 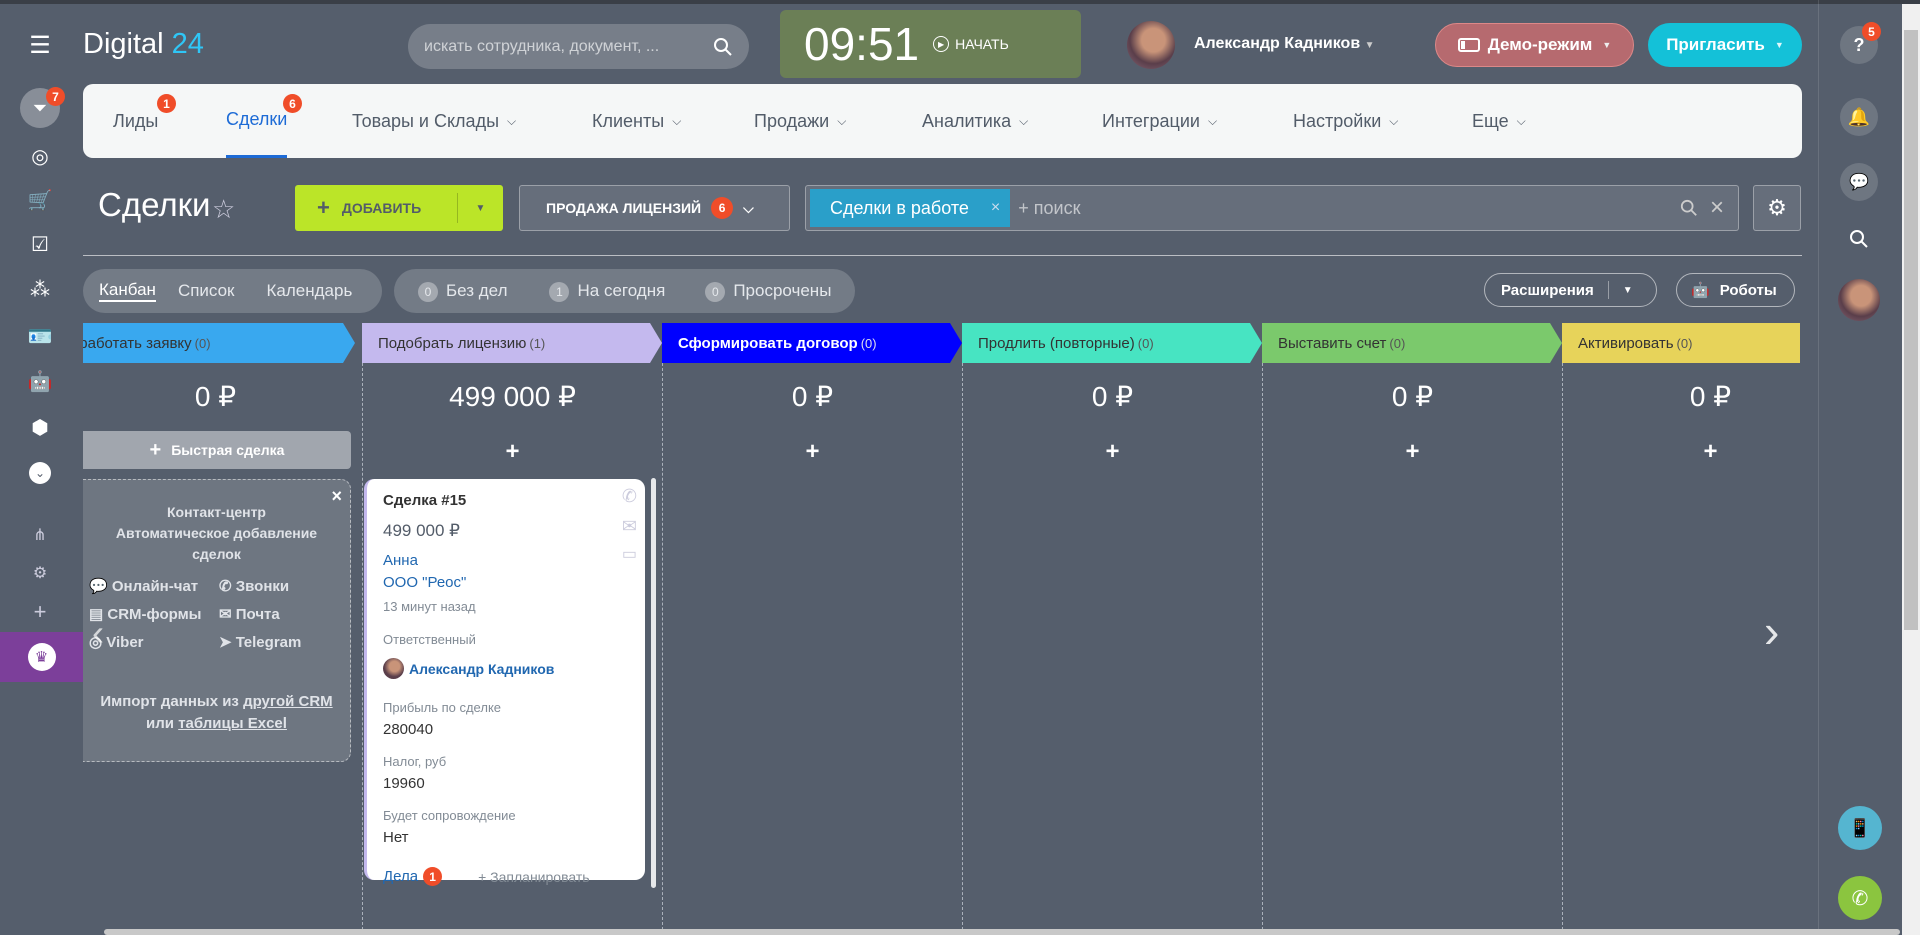 What do you see at coordinates (40, 289) in the screenshot?
I see `sites-icon: ⁂` at bounding box center [40, 289].